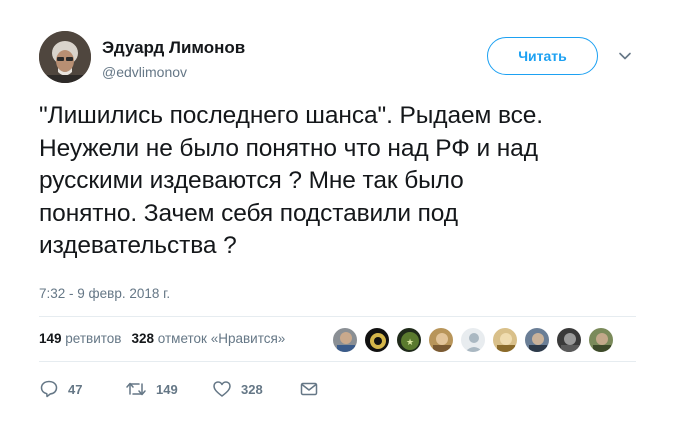 The height and width of the screenshot is (426, 675). Describe the element at coordinates (144, 72) in the screenshot. I see `author-handle: @edvlimonov` at that location.